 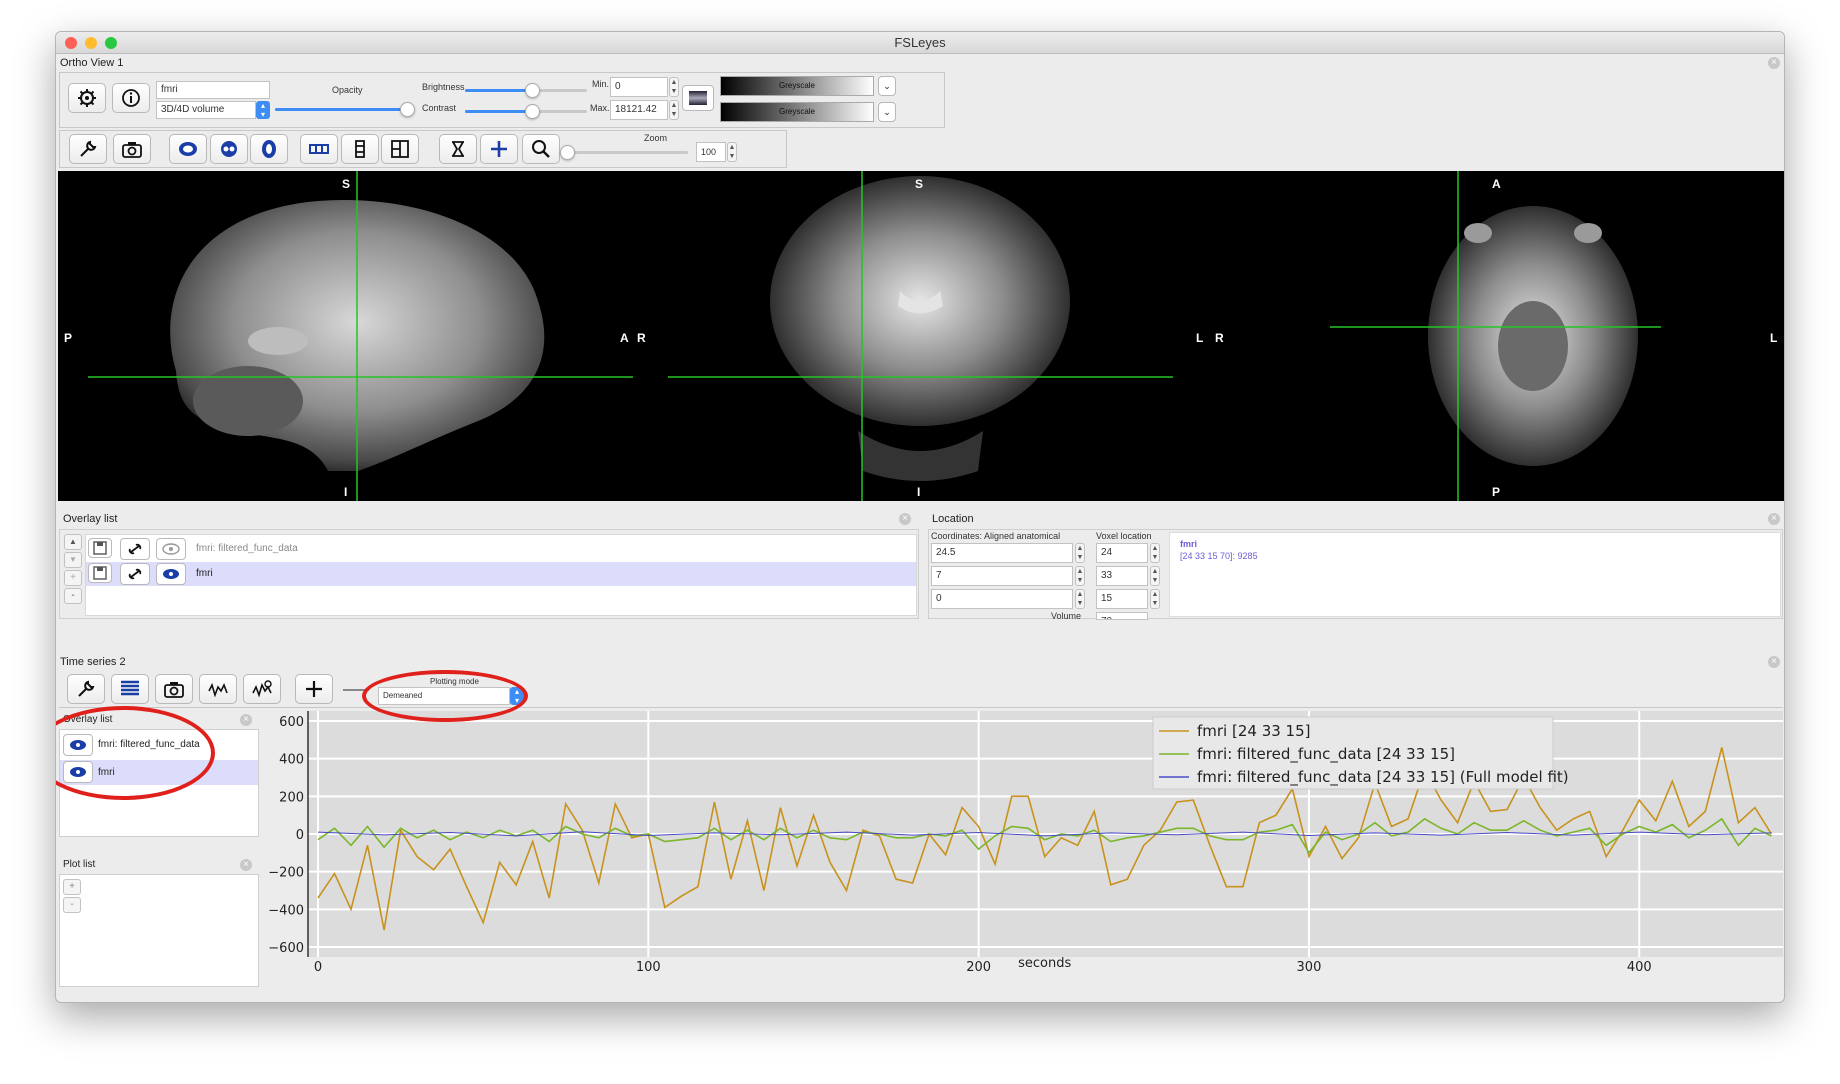 I want to click on brightness-slider-thumb, so click(x=532, y=90).